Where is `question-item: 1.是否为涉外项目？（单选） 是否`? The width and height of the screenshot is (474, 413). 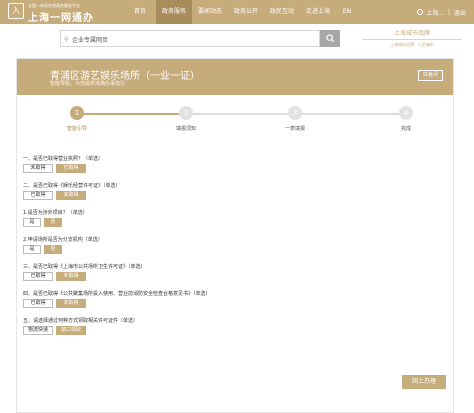 question-item: 1.是否为涉外项目？（单选） 是否 is located at coordinates (55, 218).